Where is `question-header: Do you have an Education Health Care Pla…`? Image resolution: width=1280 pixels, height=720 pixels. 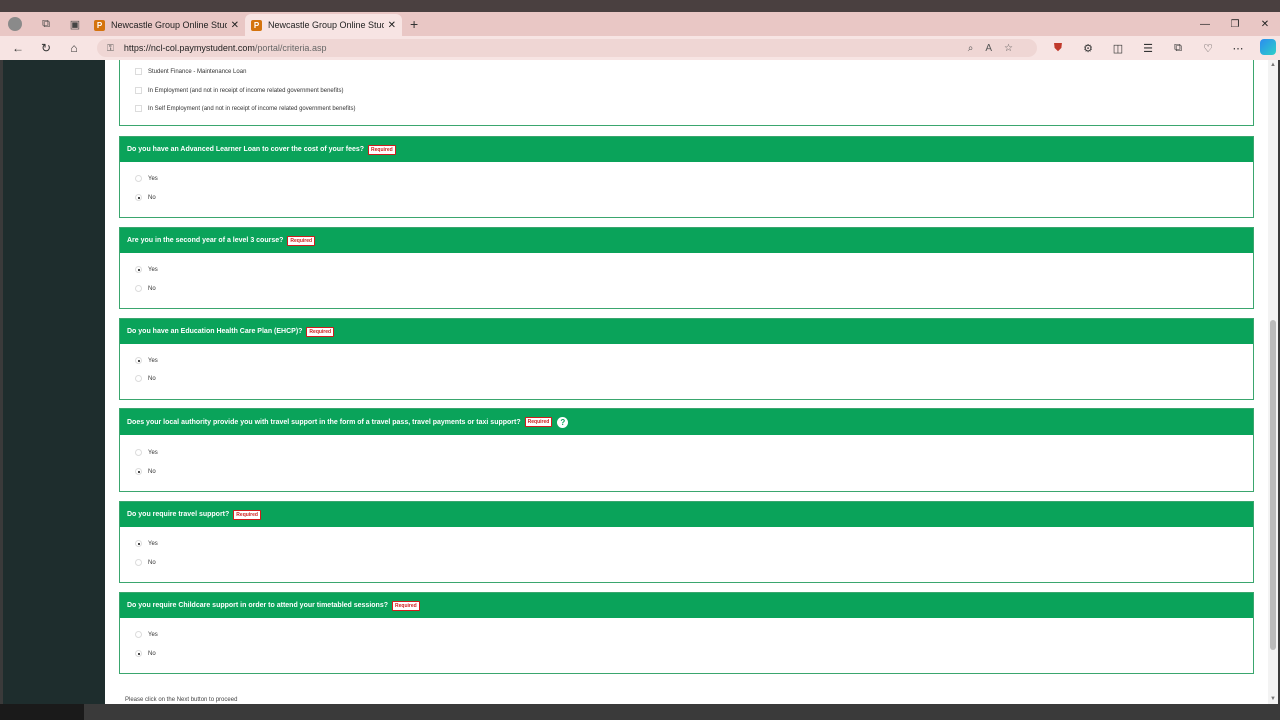
question-header: Do you have an Education Health Care Pla… is located at coordinates (686, 331).